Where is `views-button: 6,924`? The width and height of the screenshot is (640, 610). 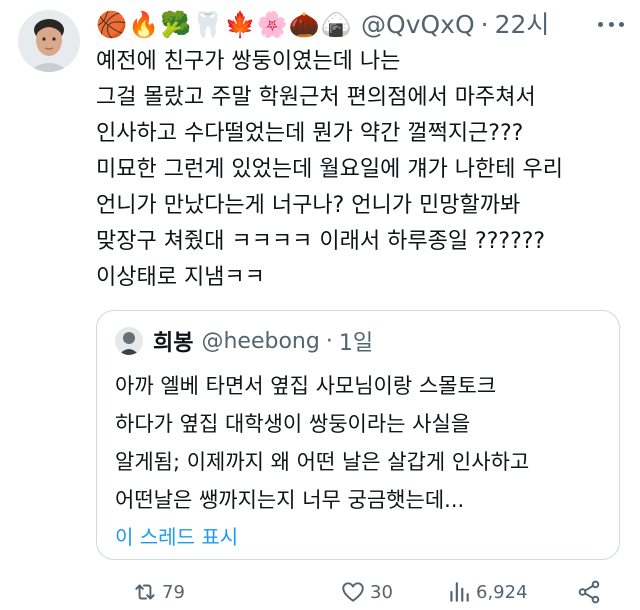 views-button: 6,924 is located at coordinates (487, 592).